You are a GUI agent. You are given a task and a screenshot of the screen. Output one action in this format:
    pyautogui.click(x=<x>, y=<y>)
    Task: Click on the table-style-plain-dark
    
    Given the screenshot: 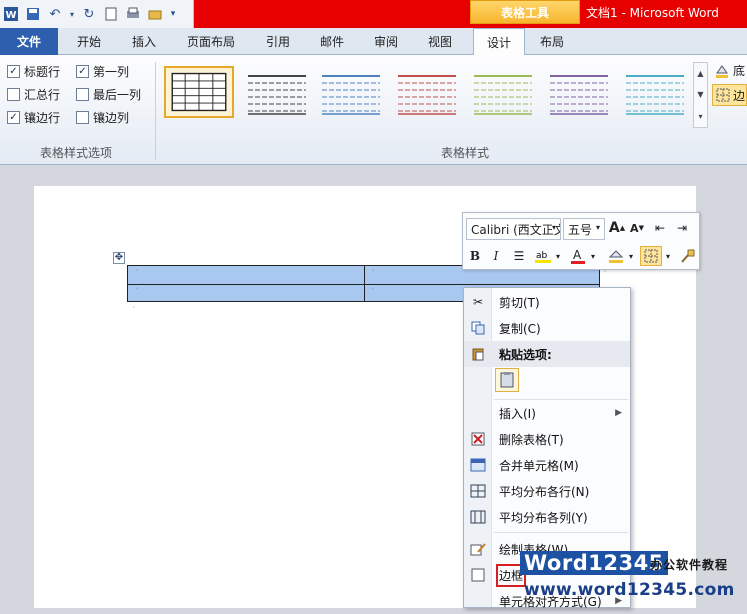 What is the action you would take?
    pyautogui.click(x=277, y=92)
    